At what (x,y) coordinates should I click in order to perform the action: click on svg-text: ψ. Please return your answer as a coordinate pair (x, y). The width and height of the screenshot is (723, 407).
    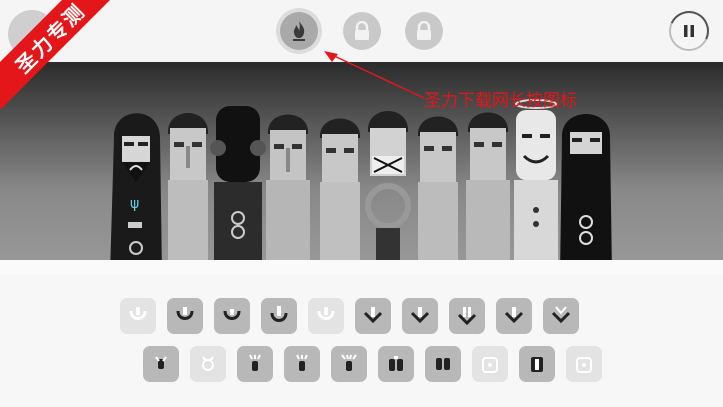
    Looking at the image, I should click on (134, 204).